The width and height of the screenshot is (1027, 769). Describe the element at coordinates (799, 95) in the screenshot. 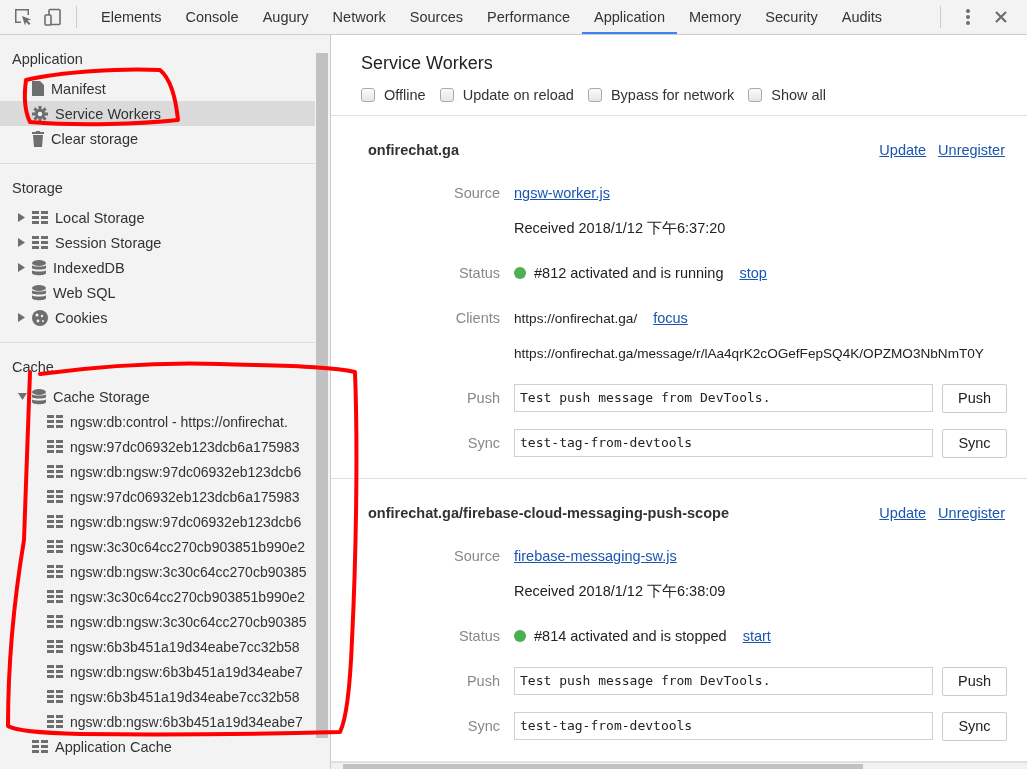

I see `checkbox-label: Show all` at that location.